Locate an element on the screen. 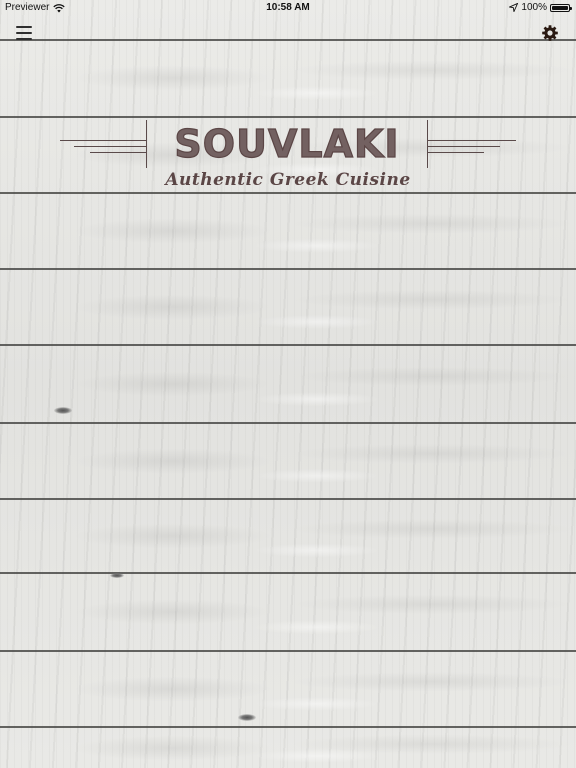 The image size is (576, 768). location-arrow-icon is located at coordinates (514, 7).